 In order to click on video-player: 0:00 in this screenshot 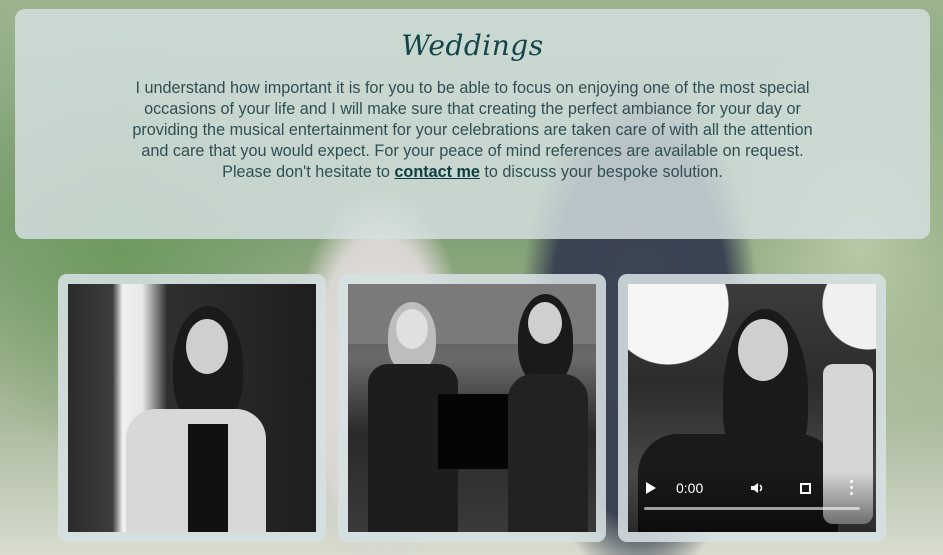, I will do `click(752, 408)`.